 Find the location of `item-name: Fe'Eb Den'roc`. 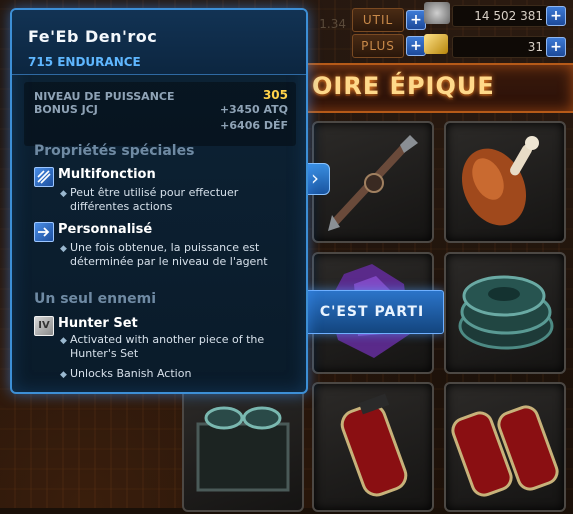

item-name: Fe'Eb Den'roc is located at coordinates (93, 36).